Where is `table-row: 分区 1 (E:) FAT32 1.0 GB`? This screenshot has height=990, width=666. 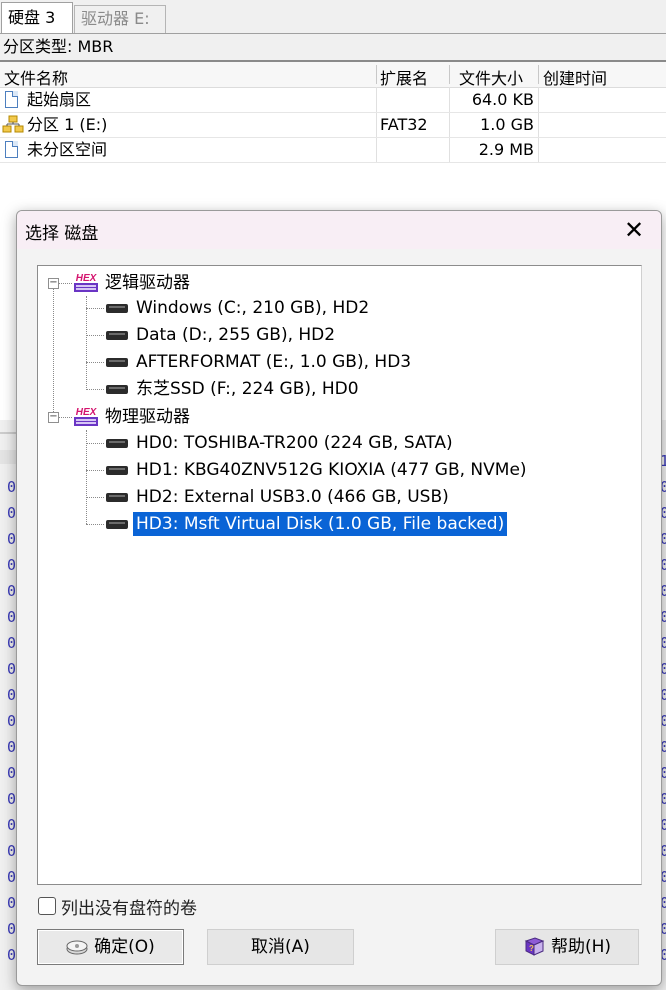
table-row: 分区 1 (E:) FAT32 1.0 GB is located at coordinates (333, 125).